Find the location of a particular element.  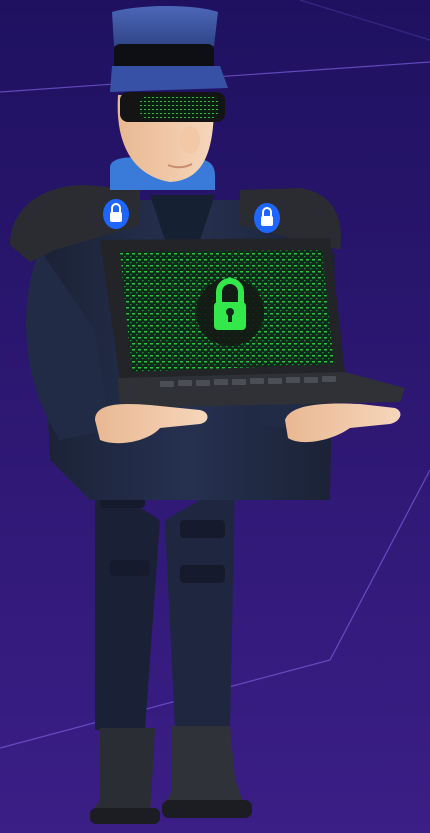

padlock-icon is located at coordinates (230, 312).